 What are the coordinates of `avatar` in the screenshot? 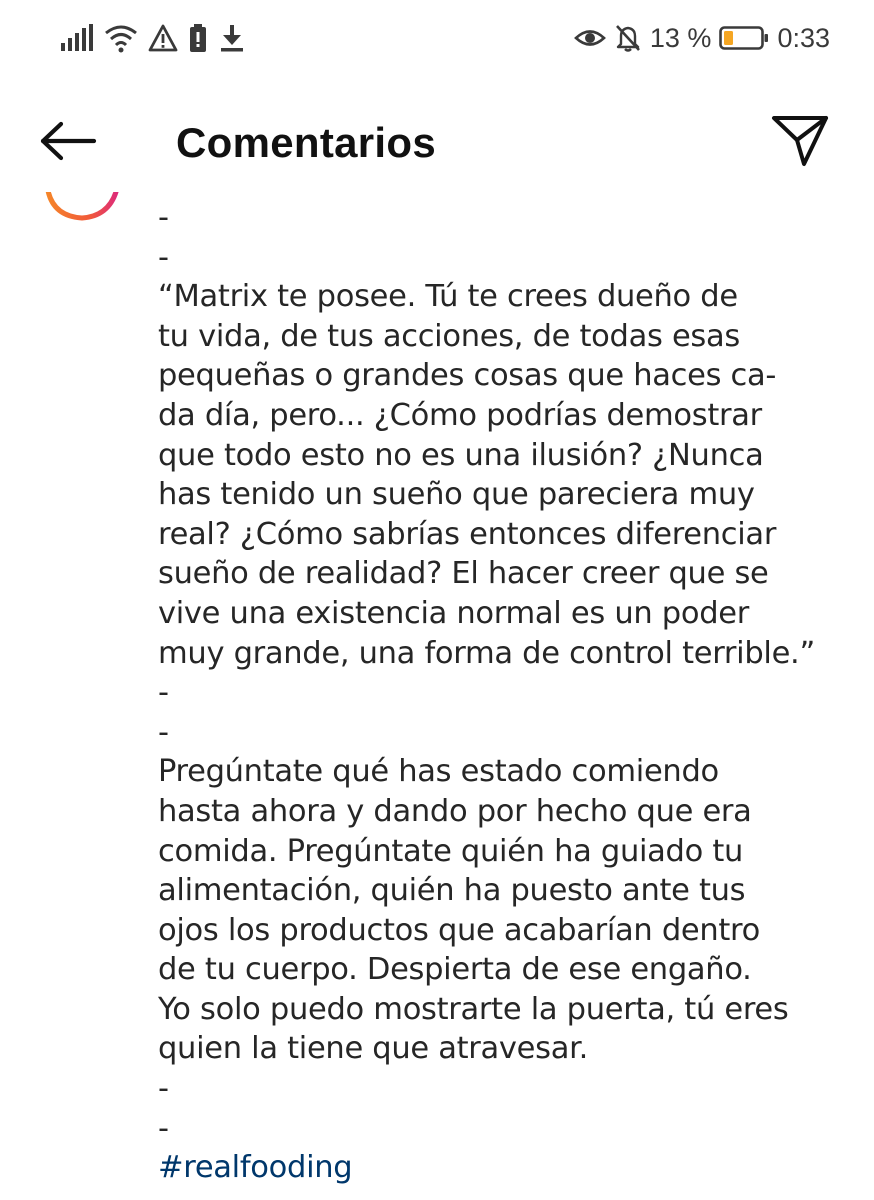 It's located at (84, 212).